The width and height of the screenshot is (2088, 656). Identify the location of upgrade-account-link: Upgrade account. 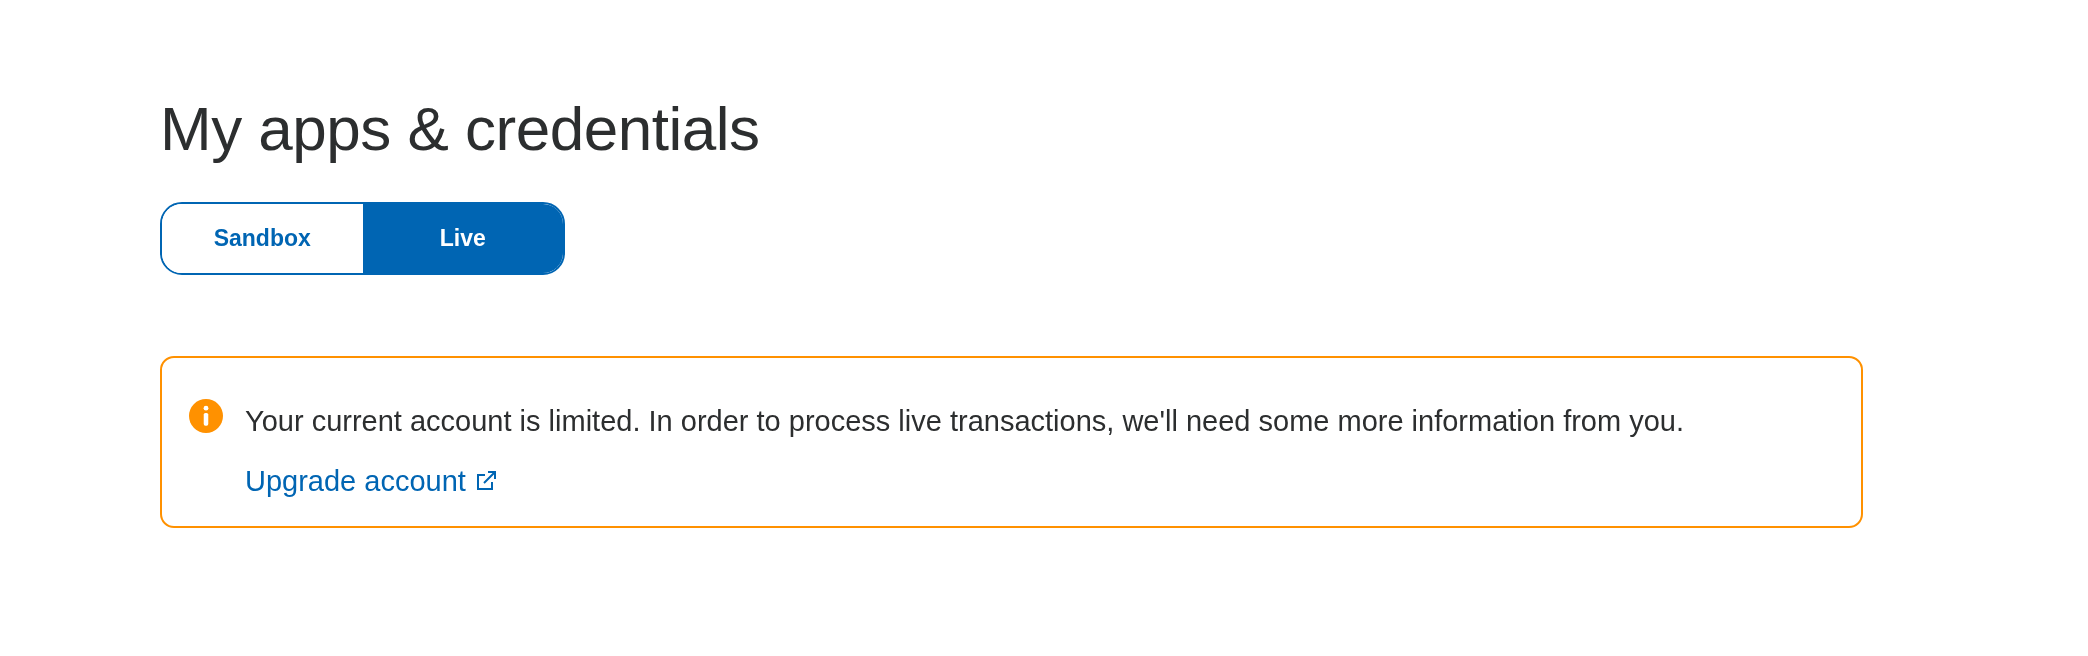
(371, 481).